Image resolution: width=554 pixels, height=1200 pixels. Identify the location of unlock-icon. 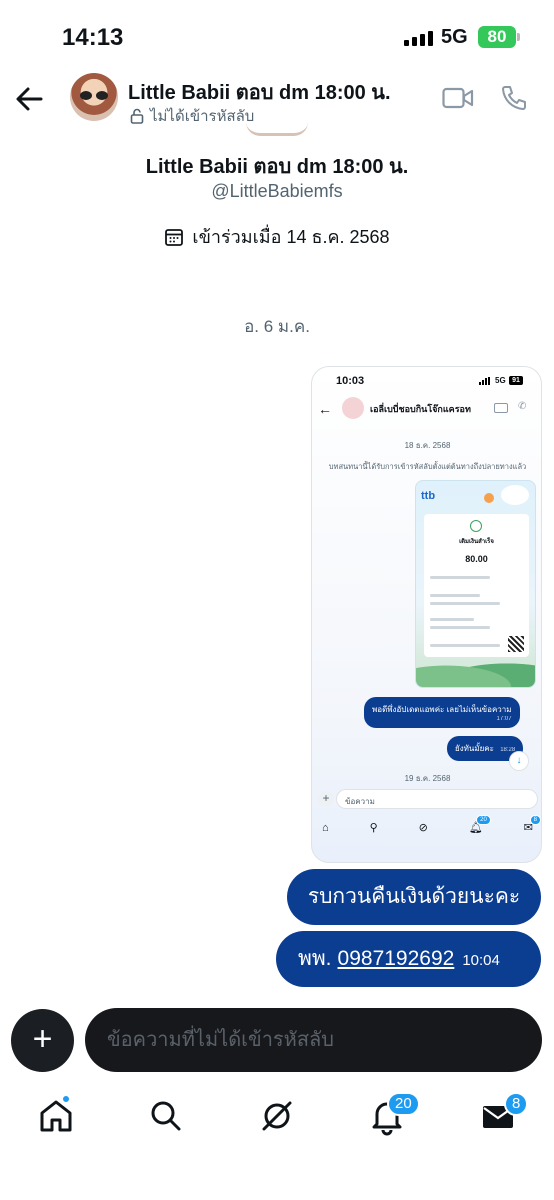
(137, 116).